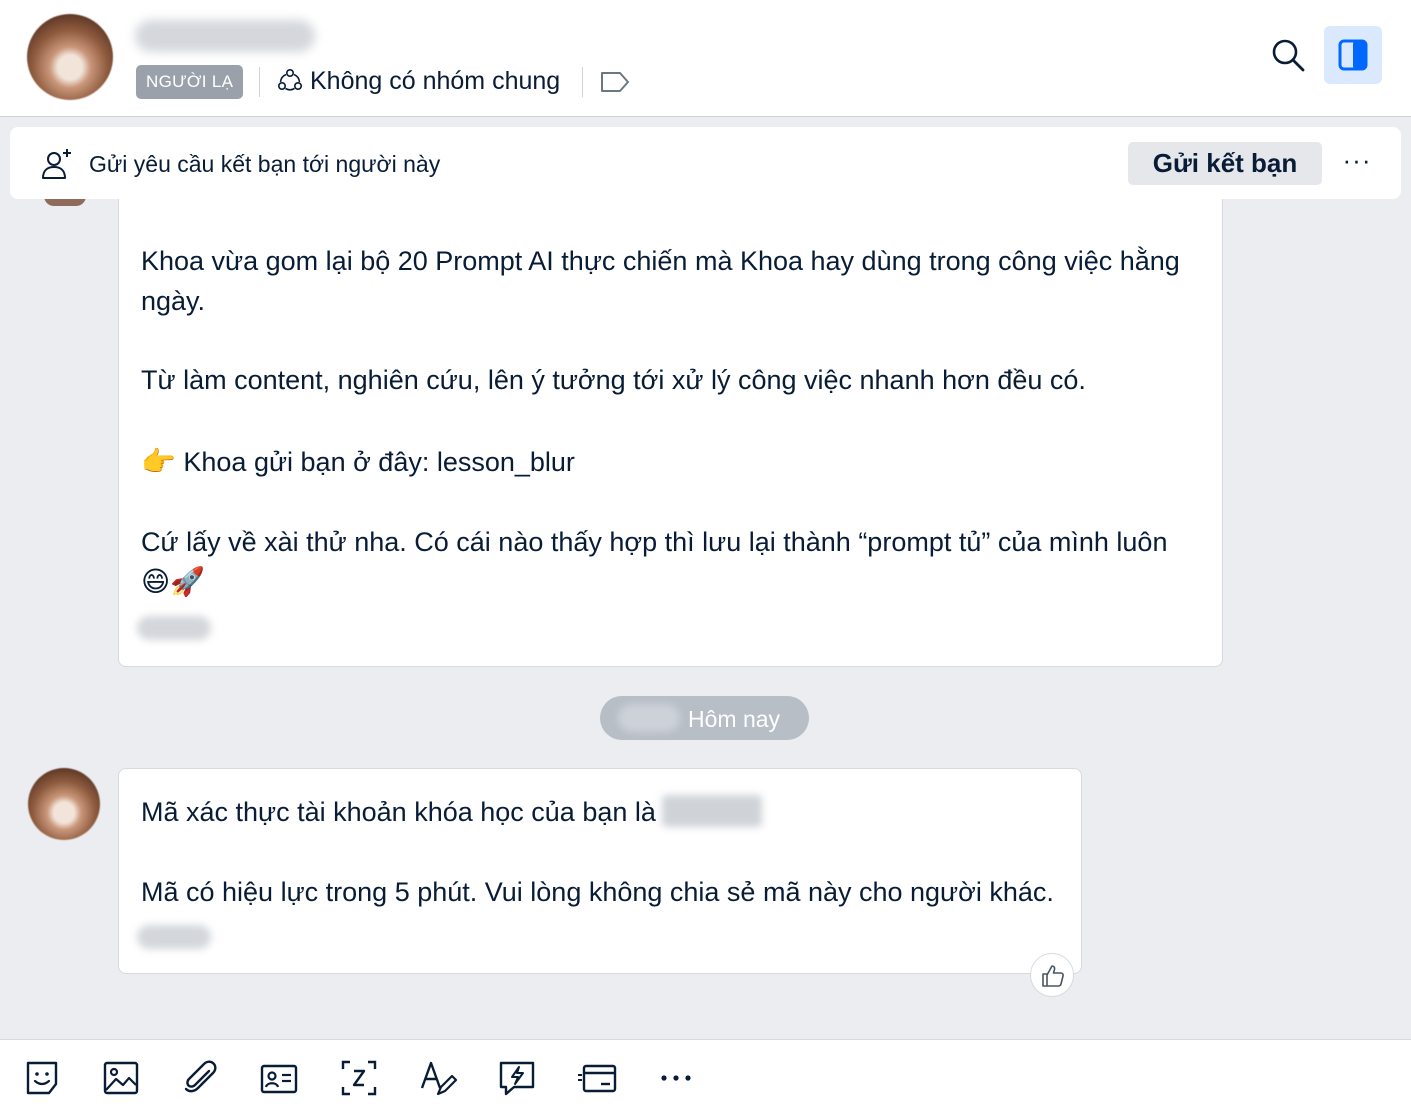 Image resolution: width=1411 pixels, height=1115 pixels. I want to click on more-tools-button, so click(676, 1078).